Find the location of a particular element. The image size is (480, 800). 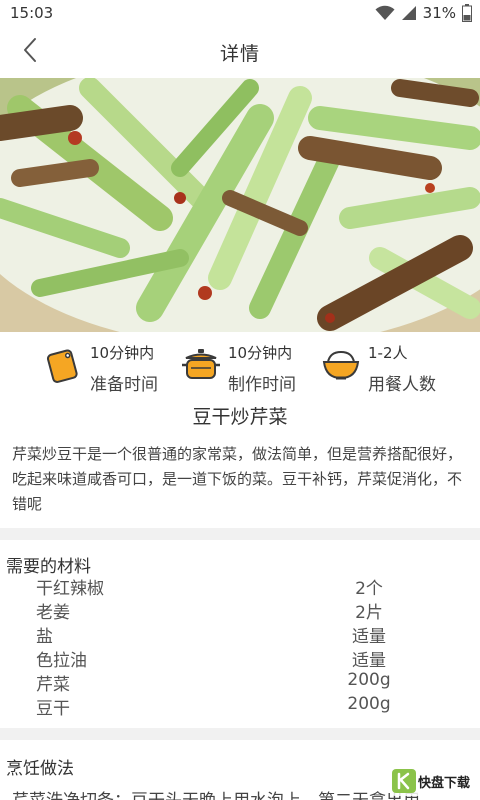

ingredient-row: 色拉油 适量 is located at coordinates (240, 658).